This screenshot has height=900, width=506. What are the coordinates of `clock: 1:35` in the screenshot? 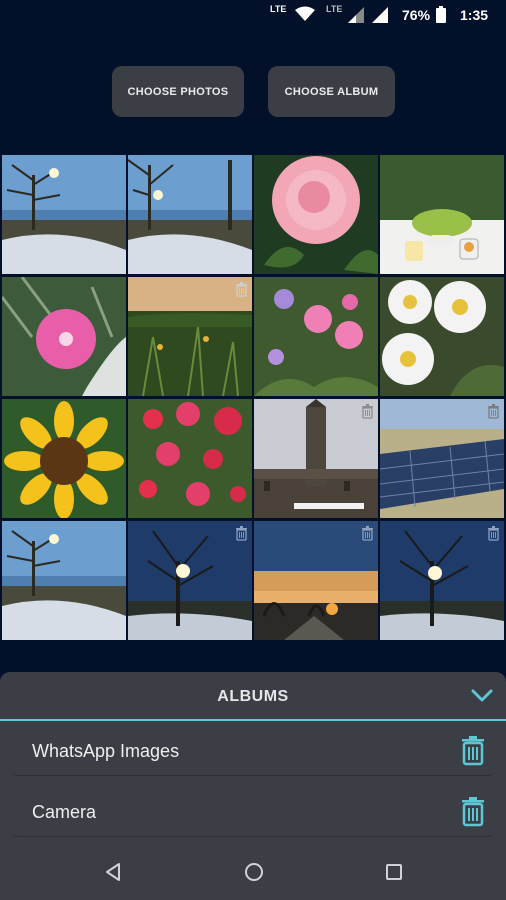 It's located at (474, 15).